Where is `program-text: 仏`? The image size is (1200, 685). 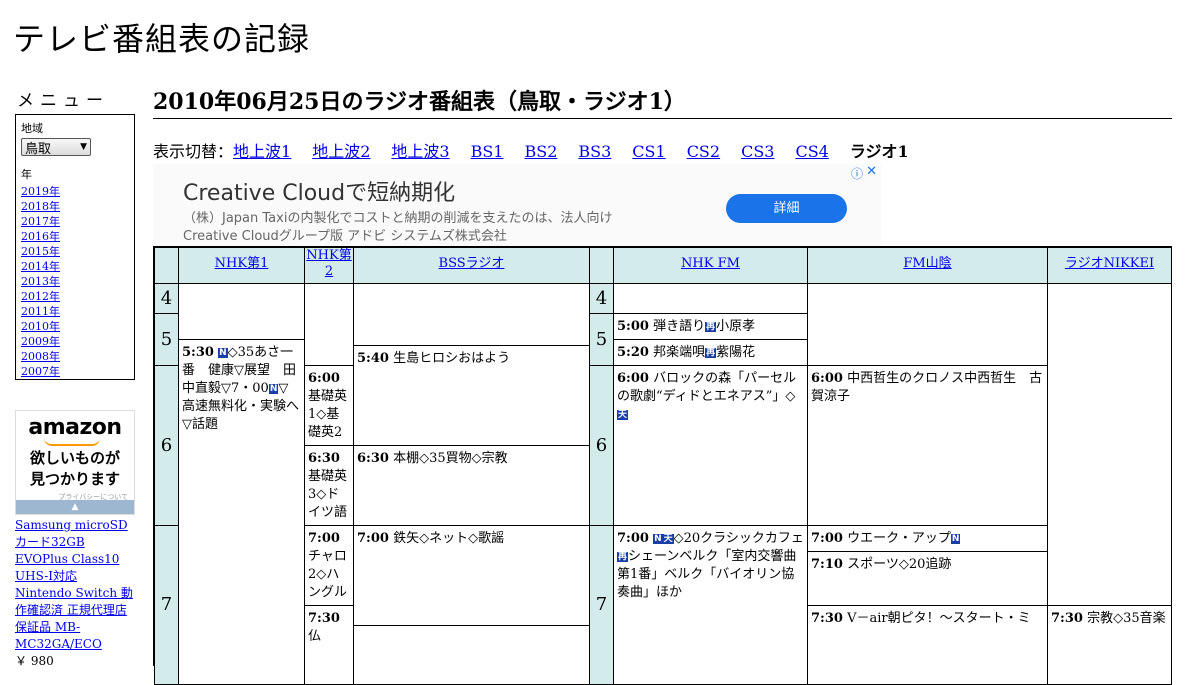 program-text: 仏 is located at coordinates (315, 636).